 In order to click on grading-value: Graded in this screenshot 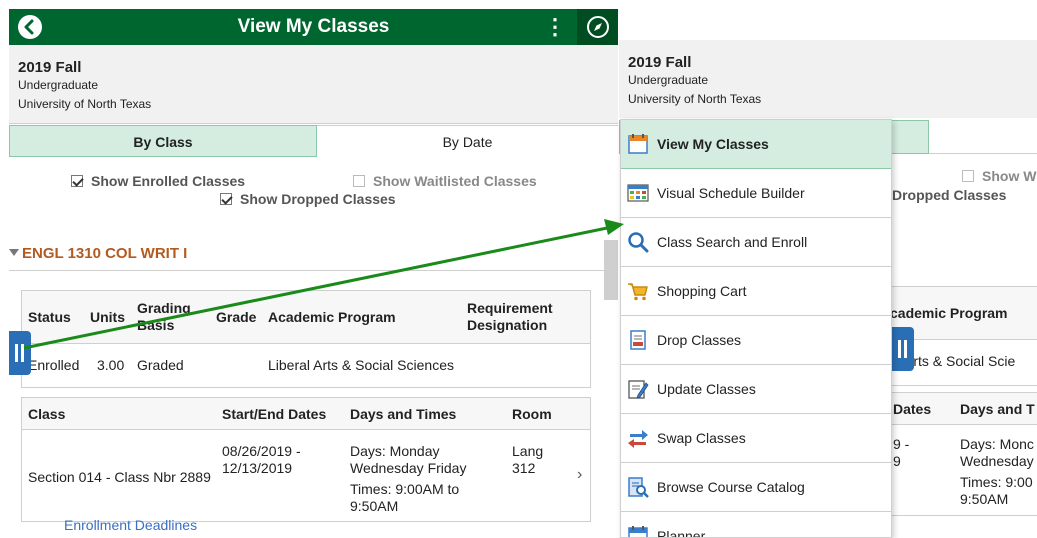, I will do `click(160, 365)`.